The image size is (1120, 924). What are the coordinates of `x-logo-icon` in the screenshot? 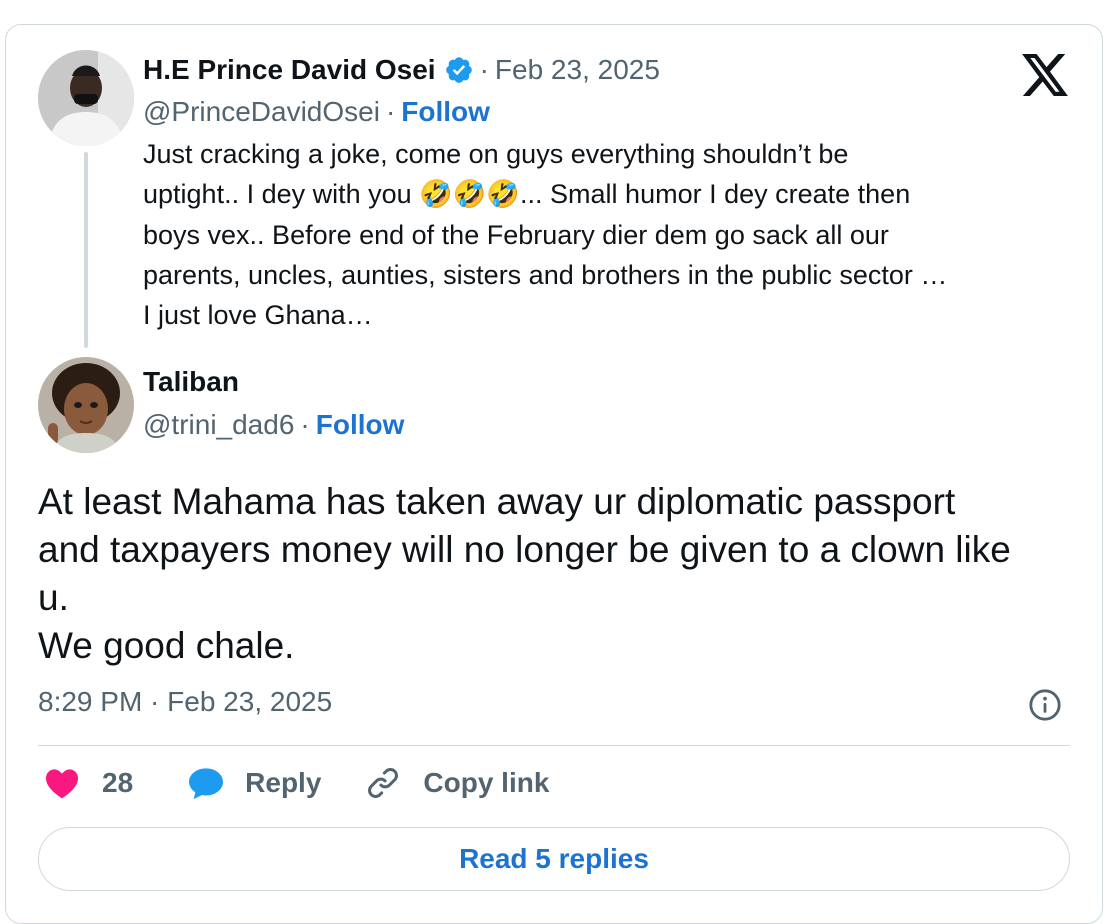 It's located at (1045, 75).